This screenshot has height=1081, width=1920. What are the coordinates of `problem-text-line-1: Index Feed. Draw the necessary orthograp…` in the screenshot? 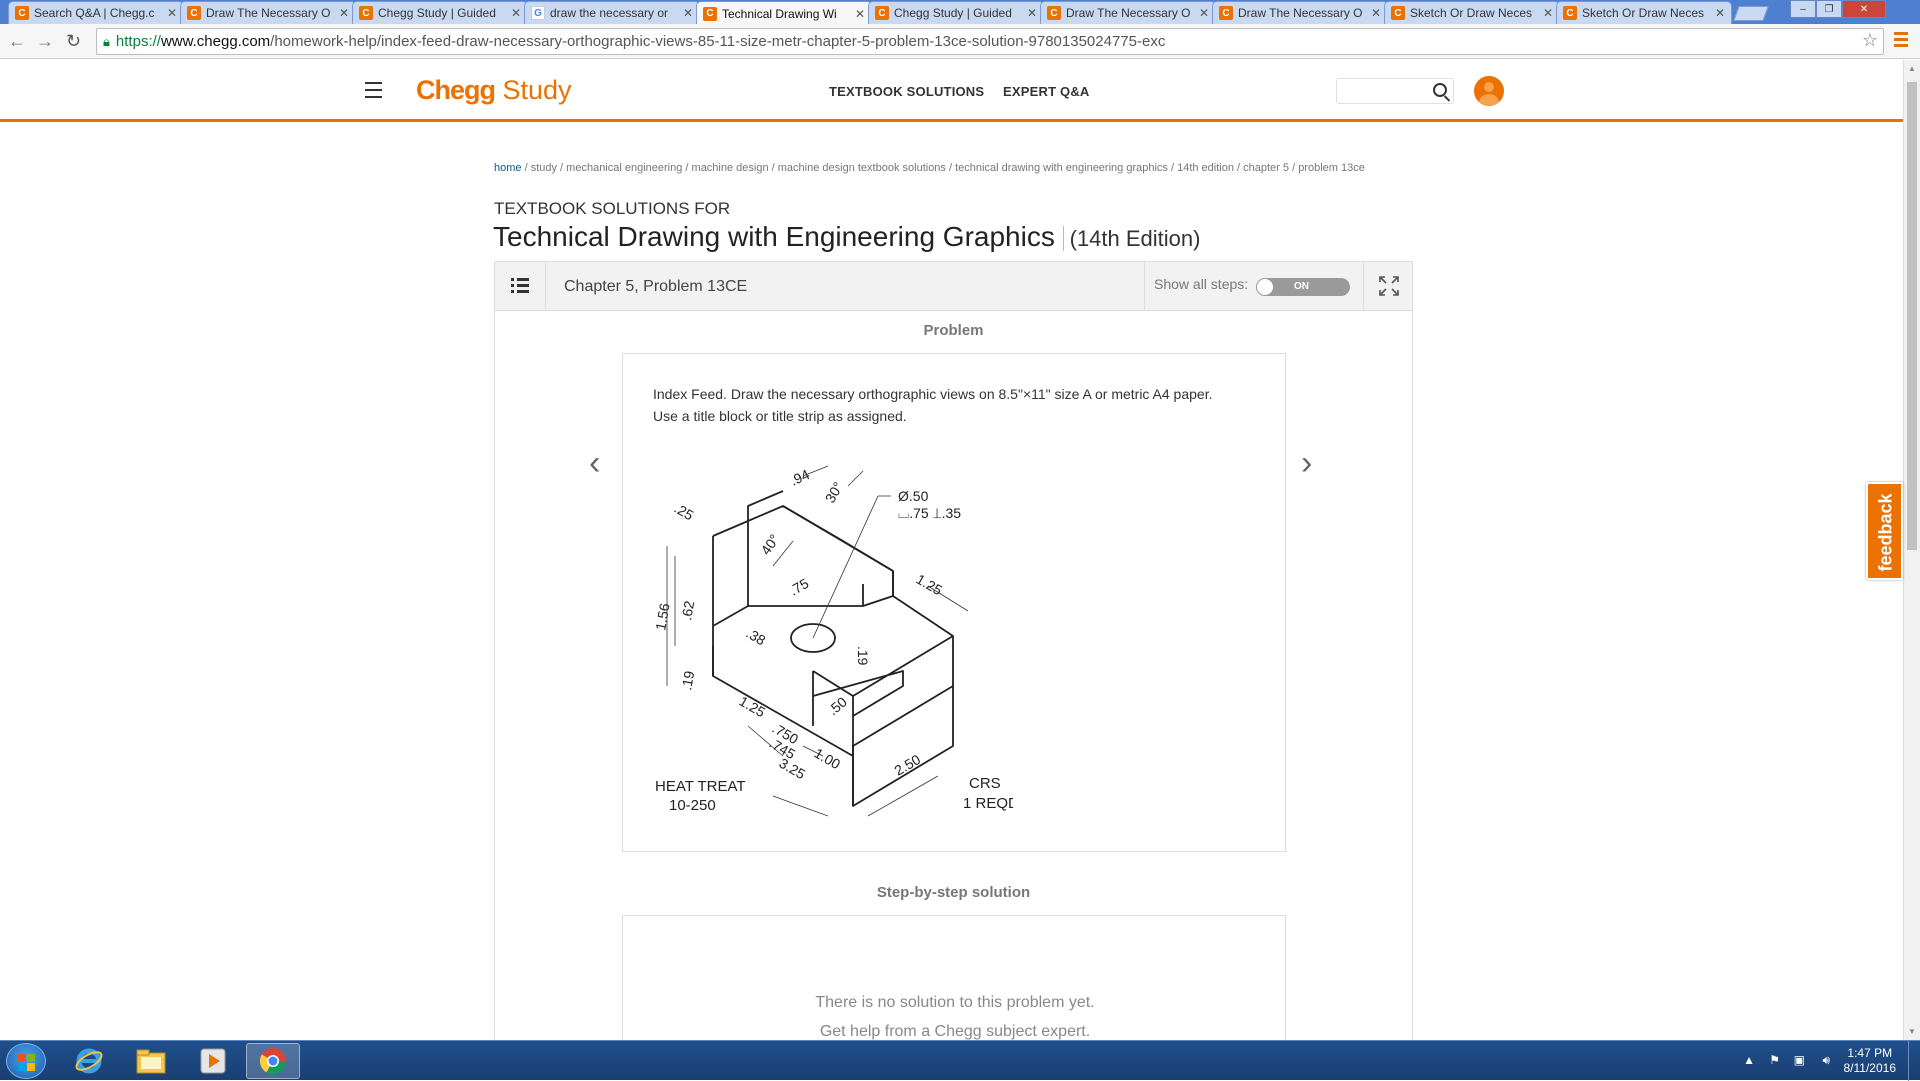 It's located at (933, 394).